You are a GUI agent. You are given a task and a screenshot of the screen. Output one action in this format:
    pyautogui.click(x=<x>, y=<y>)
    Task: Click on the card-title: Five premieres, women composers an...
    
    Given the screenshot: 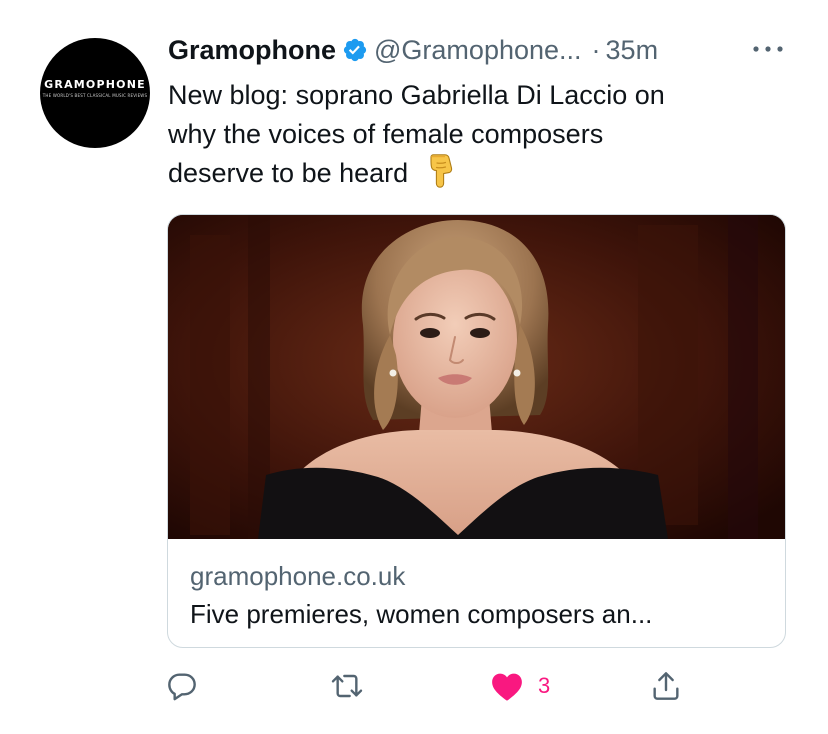 What is the action you would take?
    pyautogui.click(x=421, y=614)
    